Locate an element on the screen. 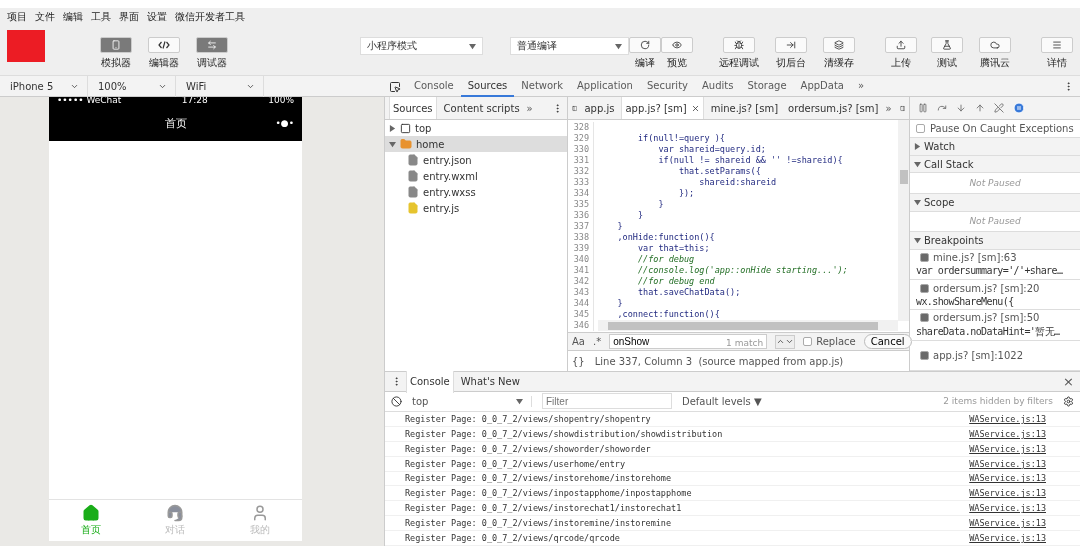  inspect-icon is located at coordinates (395, 86).